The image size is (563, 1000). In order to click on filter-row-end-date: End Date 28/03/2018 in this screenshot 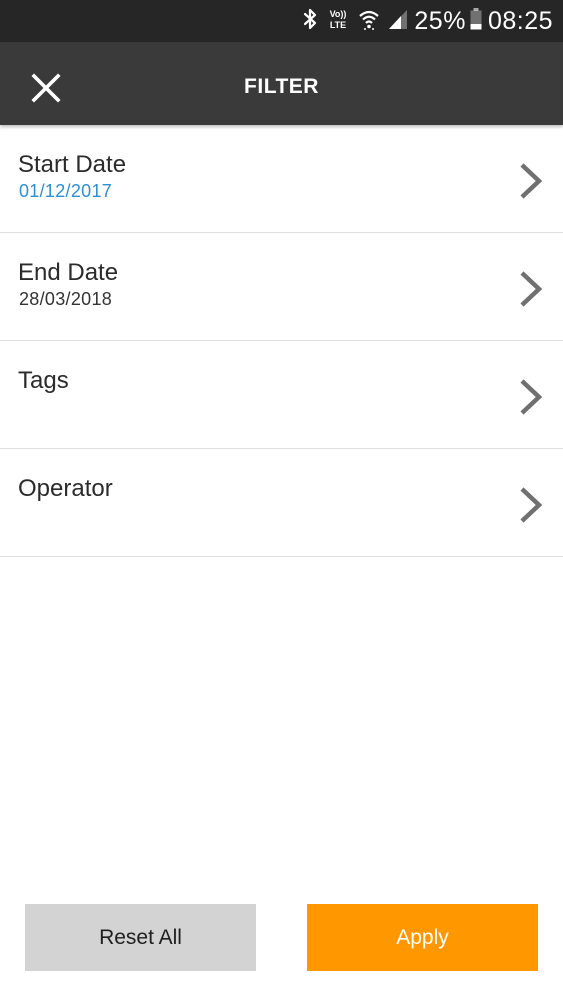, I will do `click(281, 287)`.